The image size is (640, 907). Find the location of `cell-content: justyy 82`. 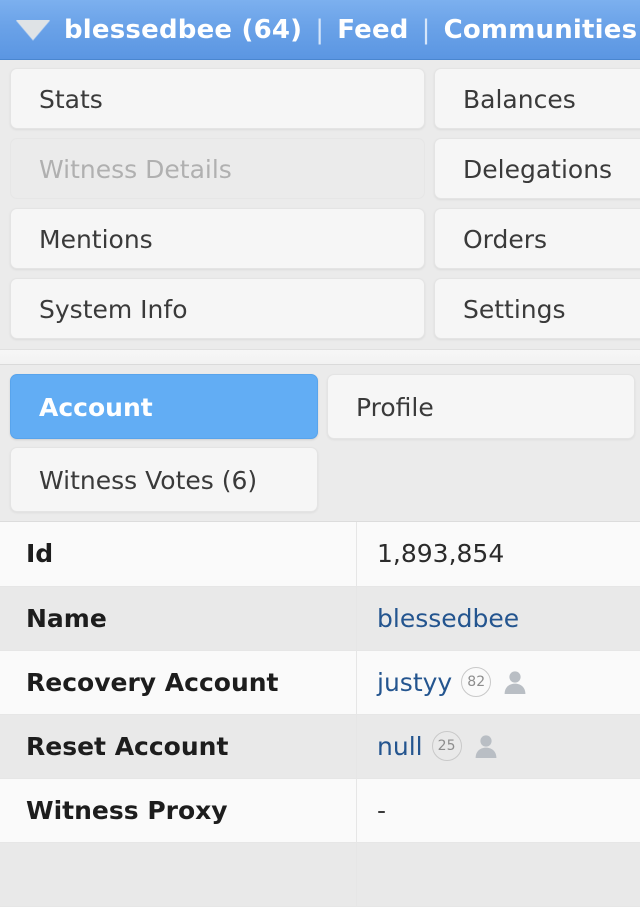

cell-content: justyy 82 is located at coordinates (508, 682).